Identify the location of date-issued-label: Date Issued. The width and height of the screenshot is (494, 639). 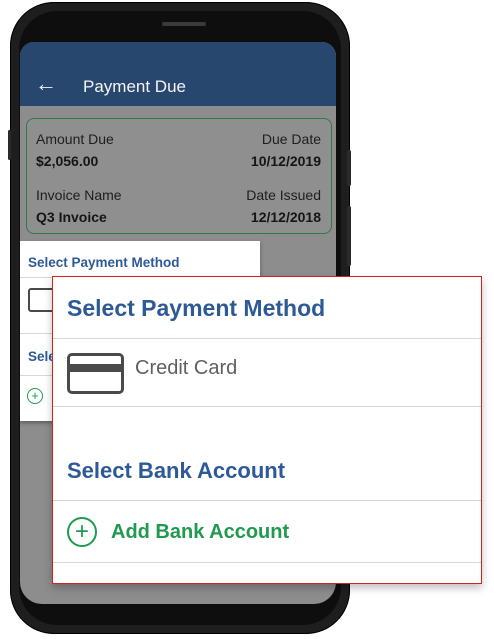
(283, 195).